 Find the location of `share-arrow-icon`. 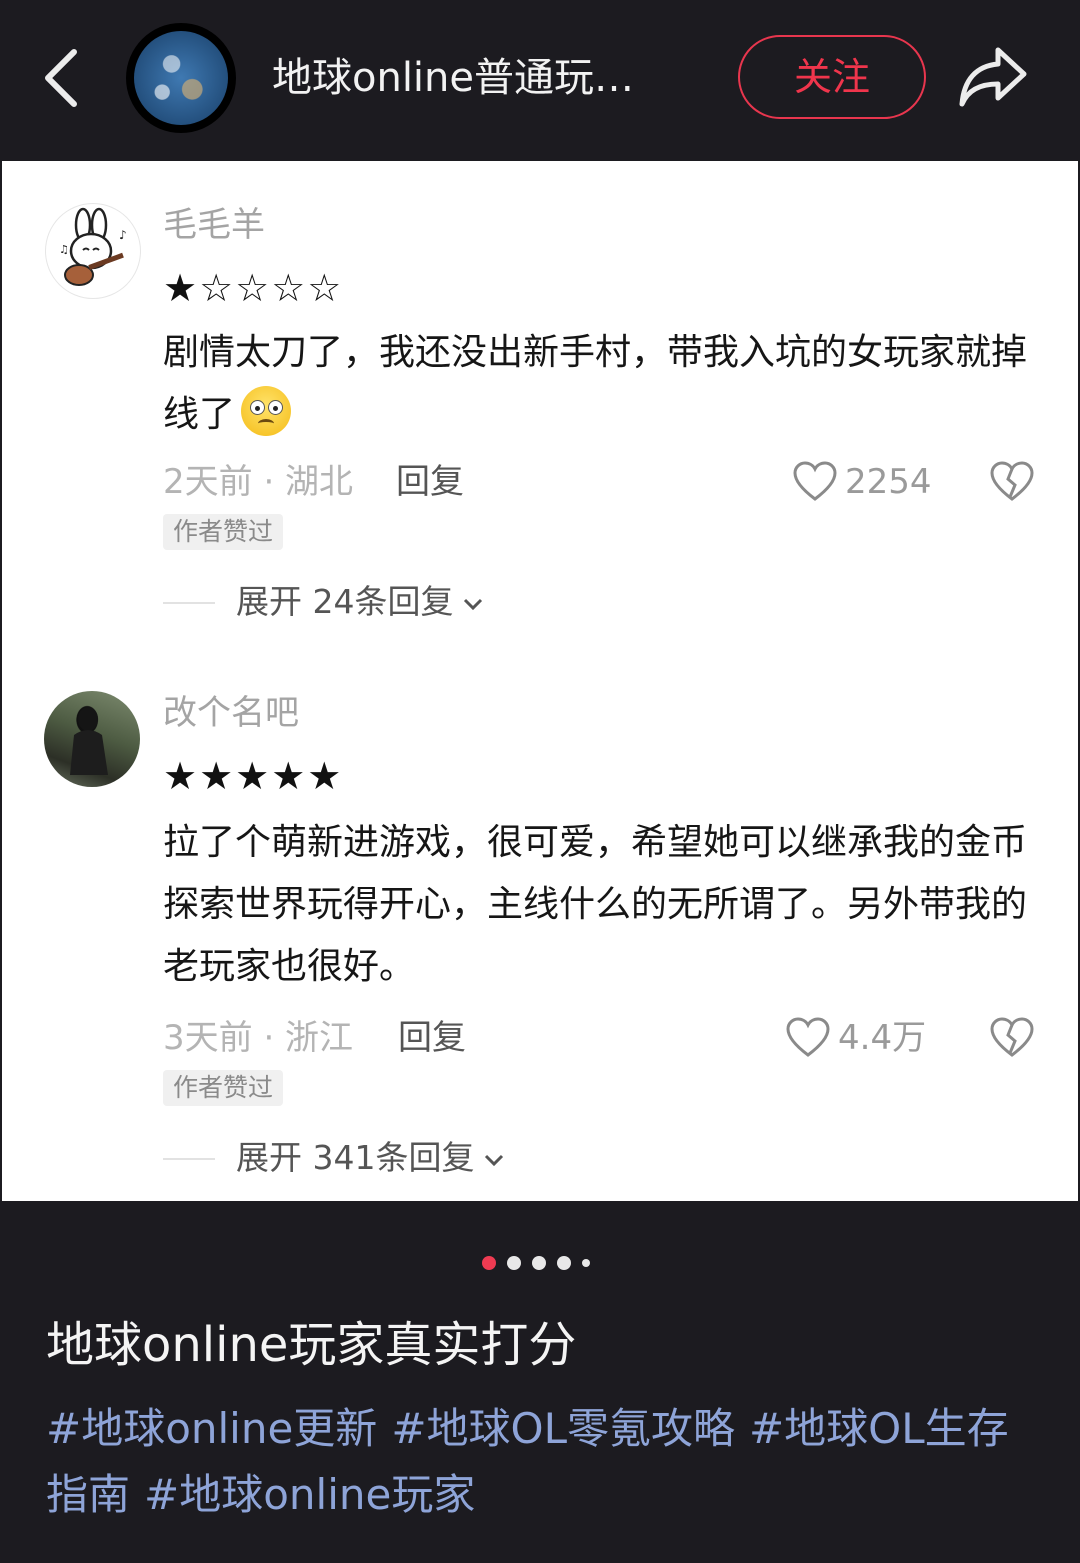

share-arrow-icon is located at coordinates (993, 77).